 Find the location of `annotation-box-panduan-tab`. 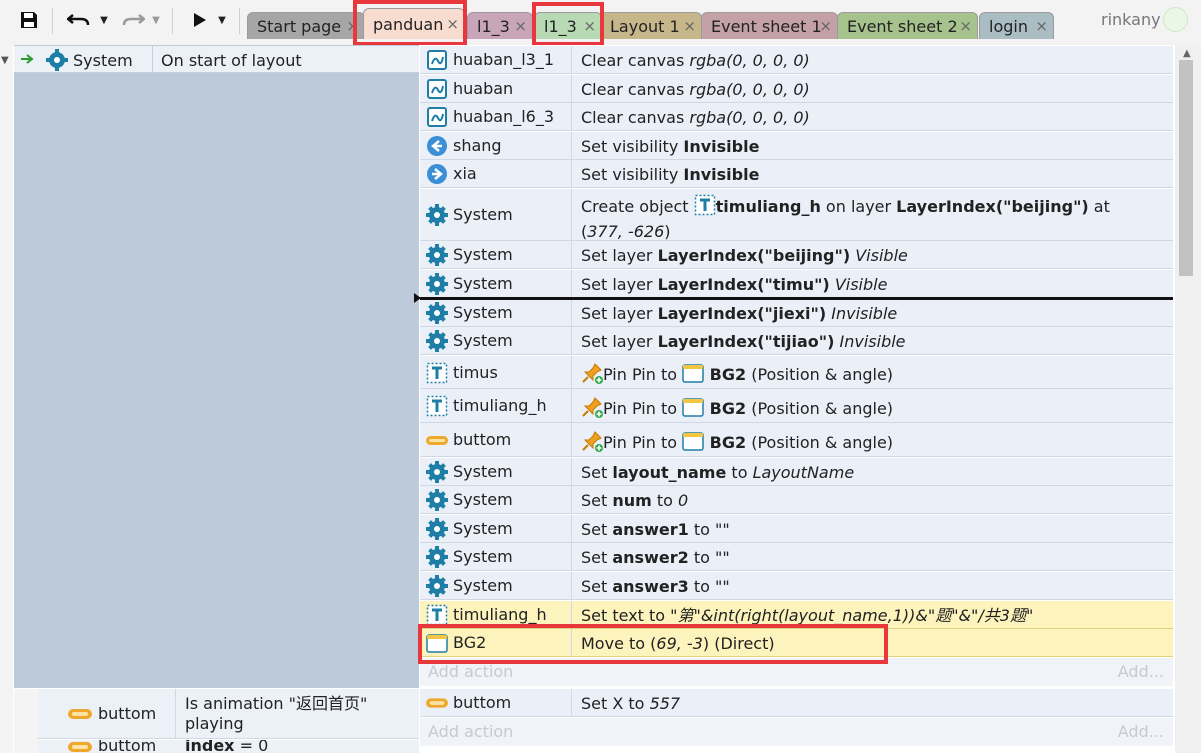

annotation-box-panduan-tab is located at coordinates (410, 23).